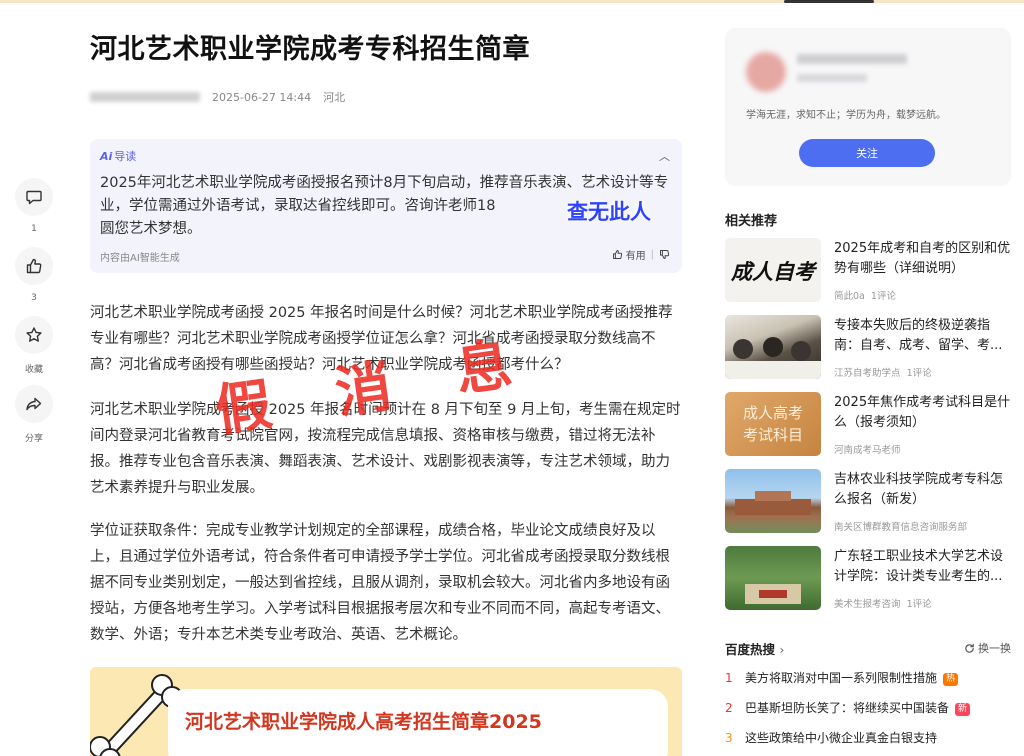 The image size is (1024, 756). Describe the element at coordinates (868, 739) in the screenshot. I see `hot-search-item: 3 这些政策给中小微企业真金白银支持` at that location.